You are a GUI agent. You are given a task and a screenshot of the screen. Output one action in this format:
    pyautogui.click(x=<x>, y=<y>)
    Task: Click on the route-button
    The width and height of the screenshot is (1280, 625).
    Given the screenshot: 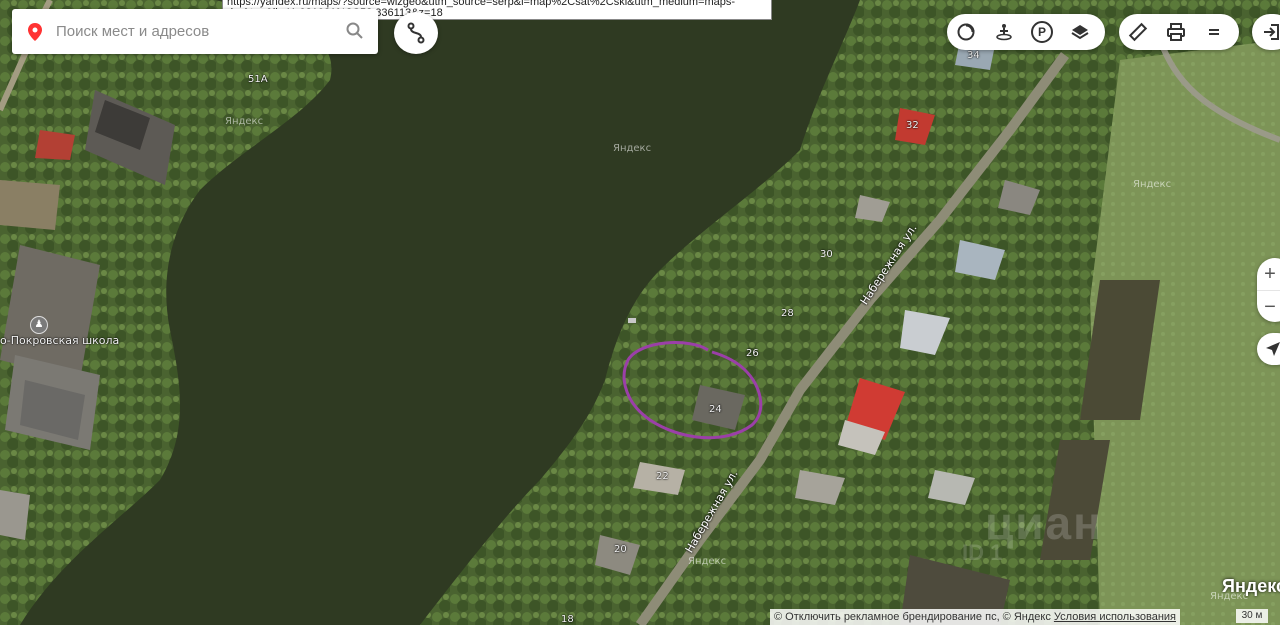 What is the action you would take?
    pyautogui.click(x=416, y=33)
    